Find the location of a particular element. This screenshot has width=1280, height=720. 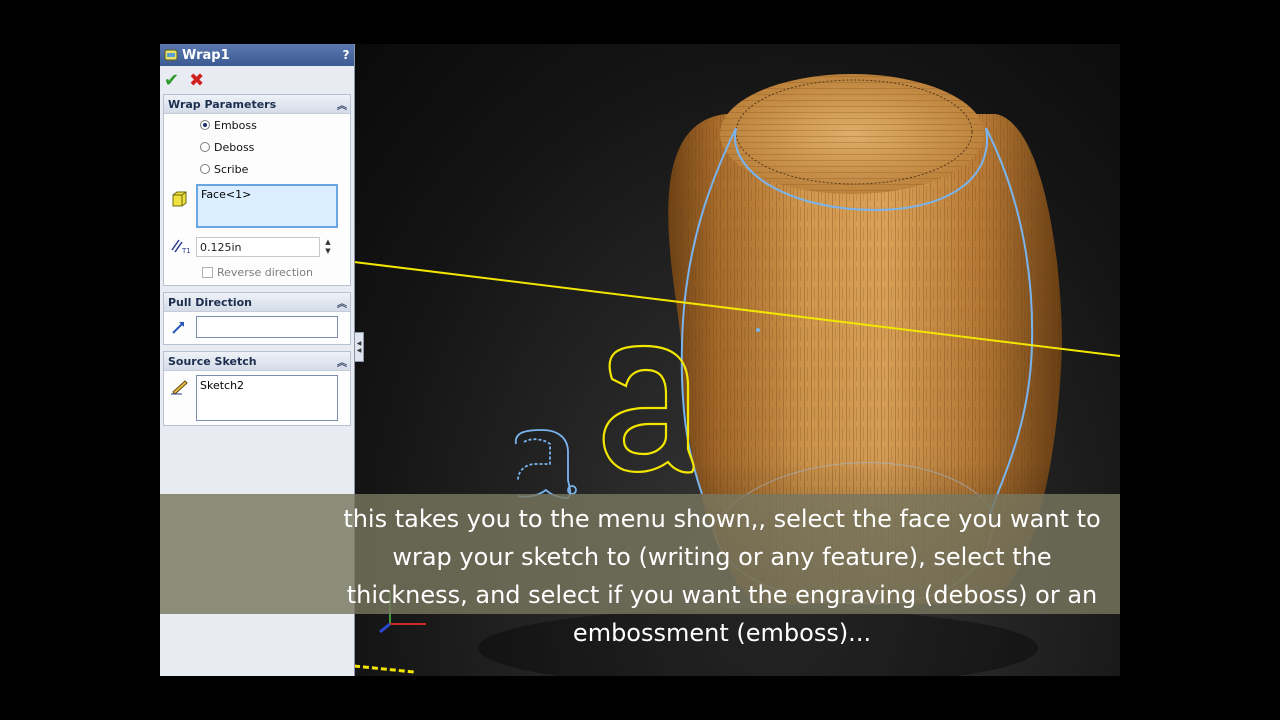

pull-direction-row is located at coordinates (257, 328).